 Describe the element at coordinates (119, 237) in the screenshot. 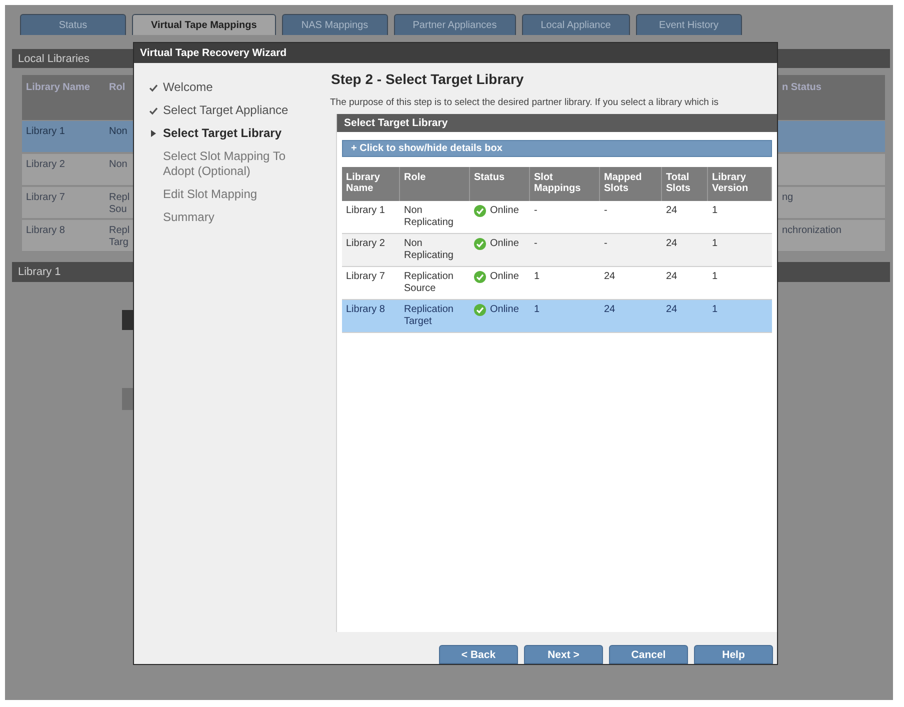

I see `table-cell-text: Repl Targ` at that location.